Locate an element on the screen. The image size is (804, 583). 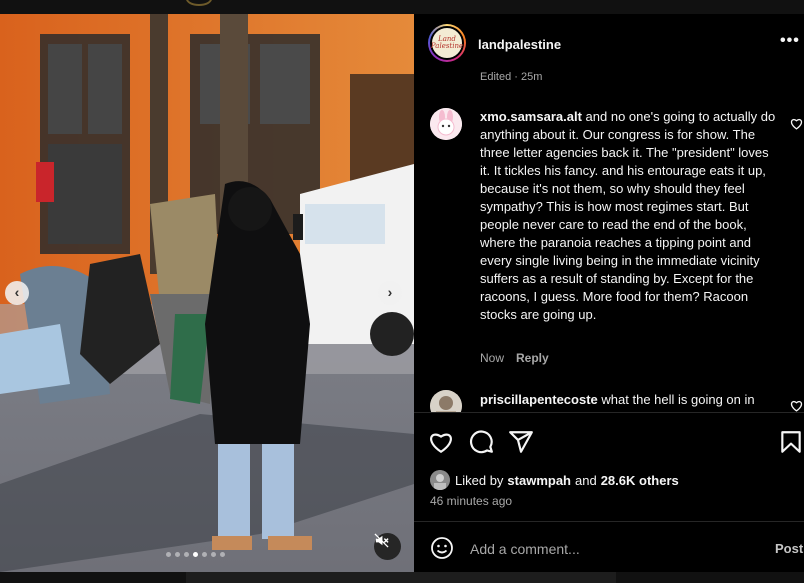
author-avatar: Land Palestine is located at coordinates (447, 43).